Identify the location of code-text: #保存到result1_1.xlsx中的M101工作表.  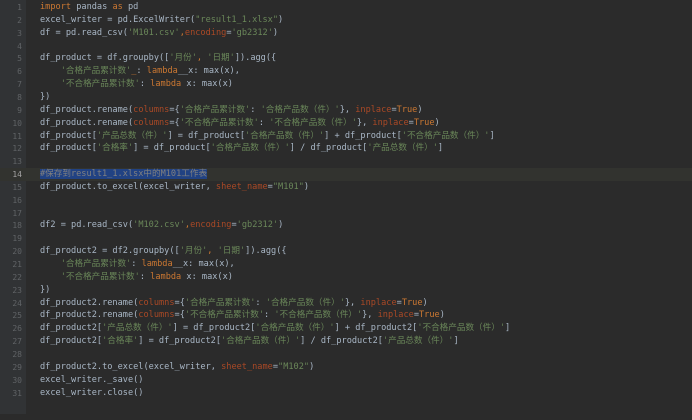
(124, 174).